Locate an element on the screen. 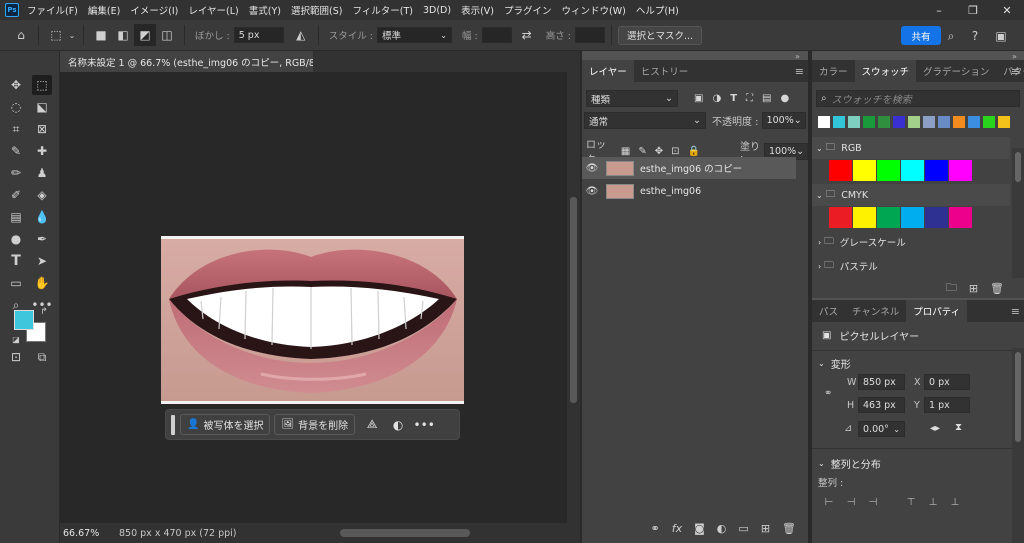 The width and height of the screenshot is (1024, 543). width-input is located at coordinates (496, 35).